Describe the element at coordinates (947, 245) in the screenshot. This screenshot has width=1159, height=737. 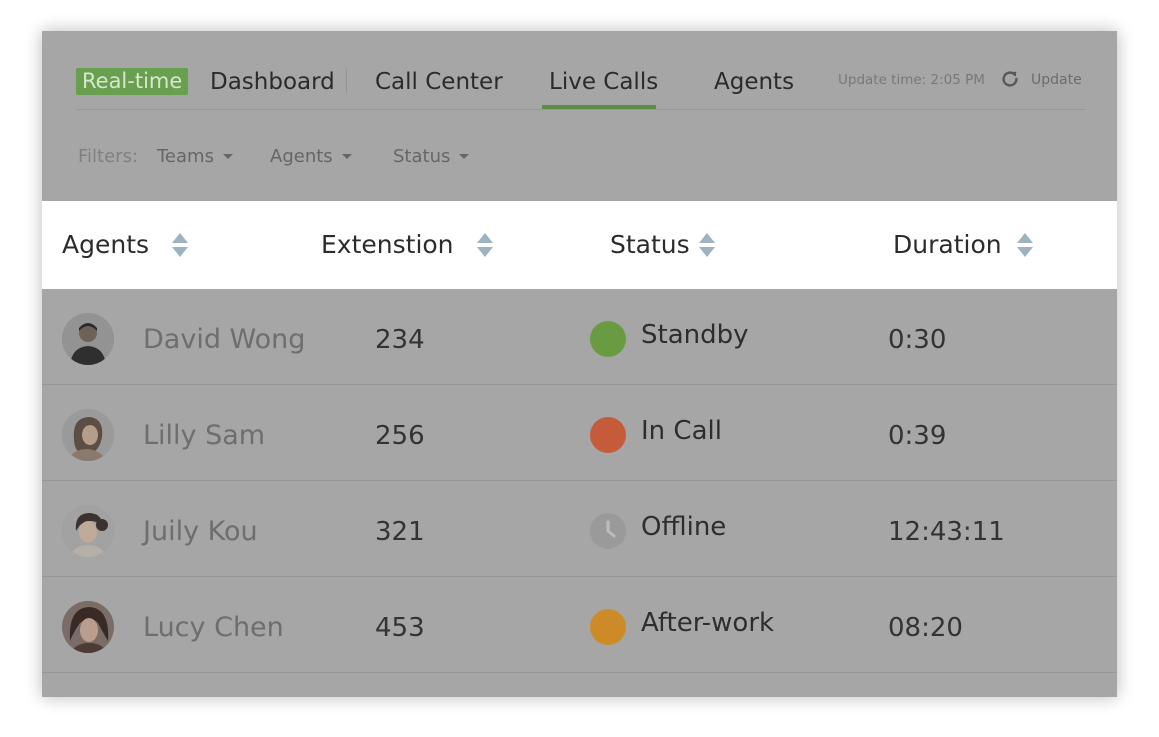
I see `header-duration: Duration` at that location.